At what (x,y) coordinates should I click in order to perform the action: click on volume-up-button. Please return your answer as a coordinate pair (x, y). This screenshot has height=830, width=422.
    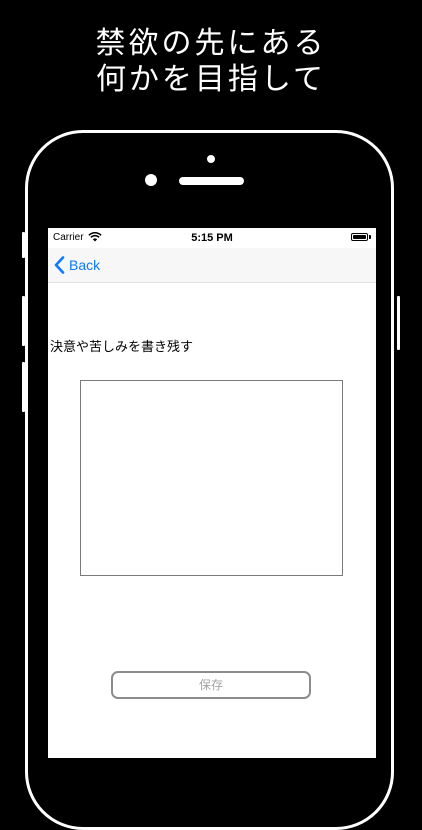
    Looking at the image, I should click on (23, 321).